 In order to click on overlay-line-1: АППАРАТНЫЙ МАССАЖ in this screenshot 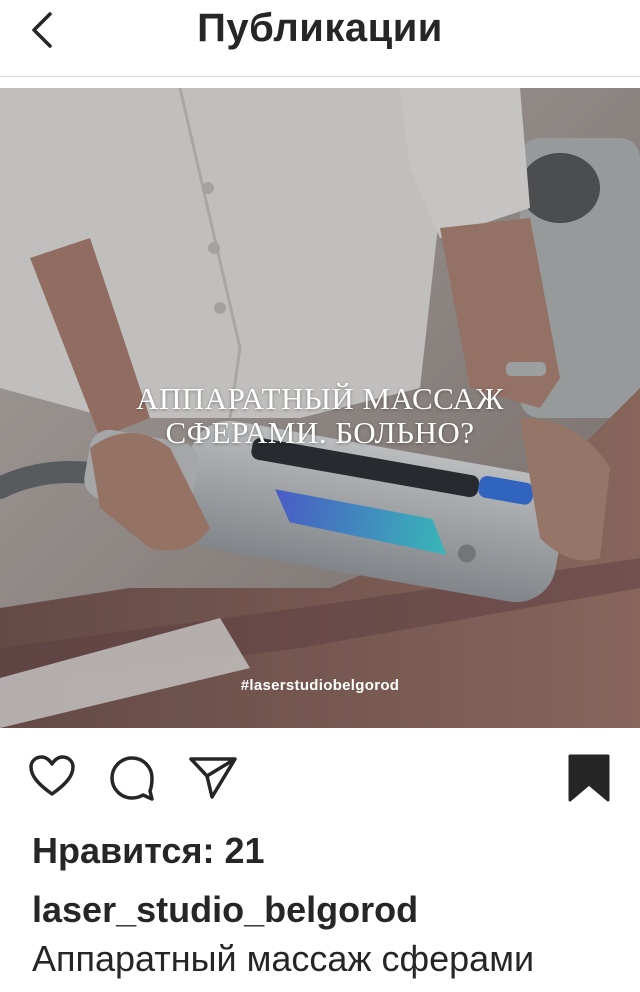, I will do `click(320, 398)`.